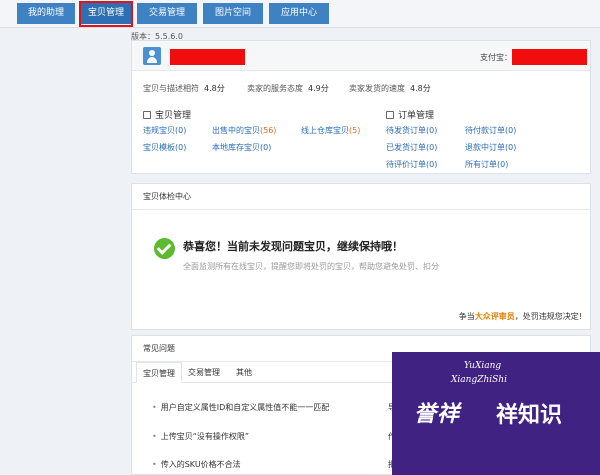 This screenshot has height=475, width=600. What do you see at coordinates (196, 464) in the screenshot?
I see `faq-item: 传入的SKU价格不合法` at bounding box center [196, 464].